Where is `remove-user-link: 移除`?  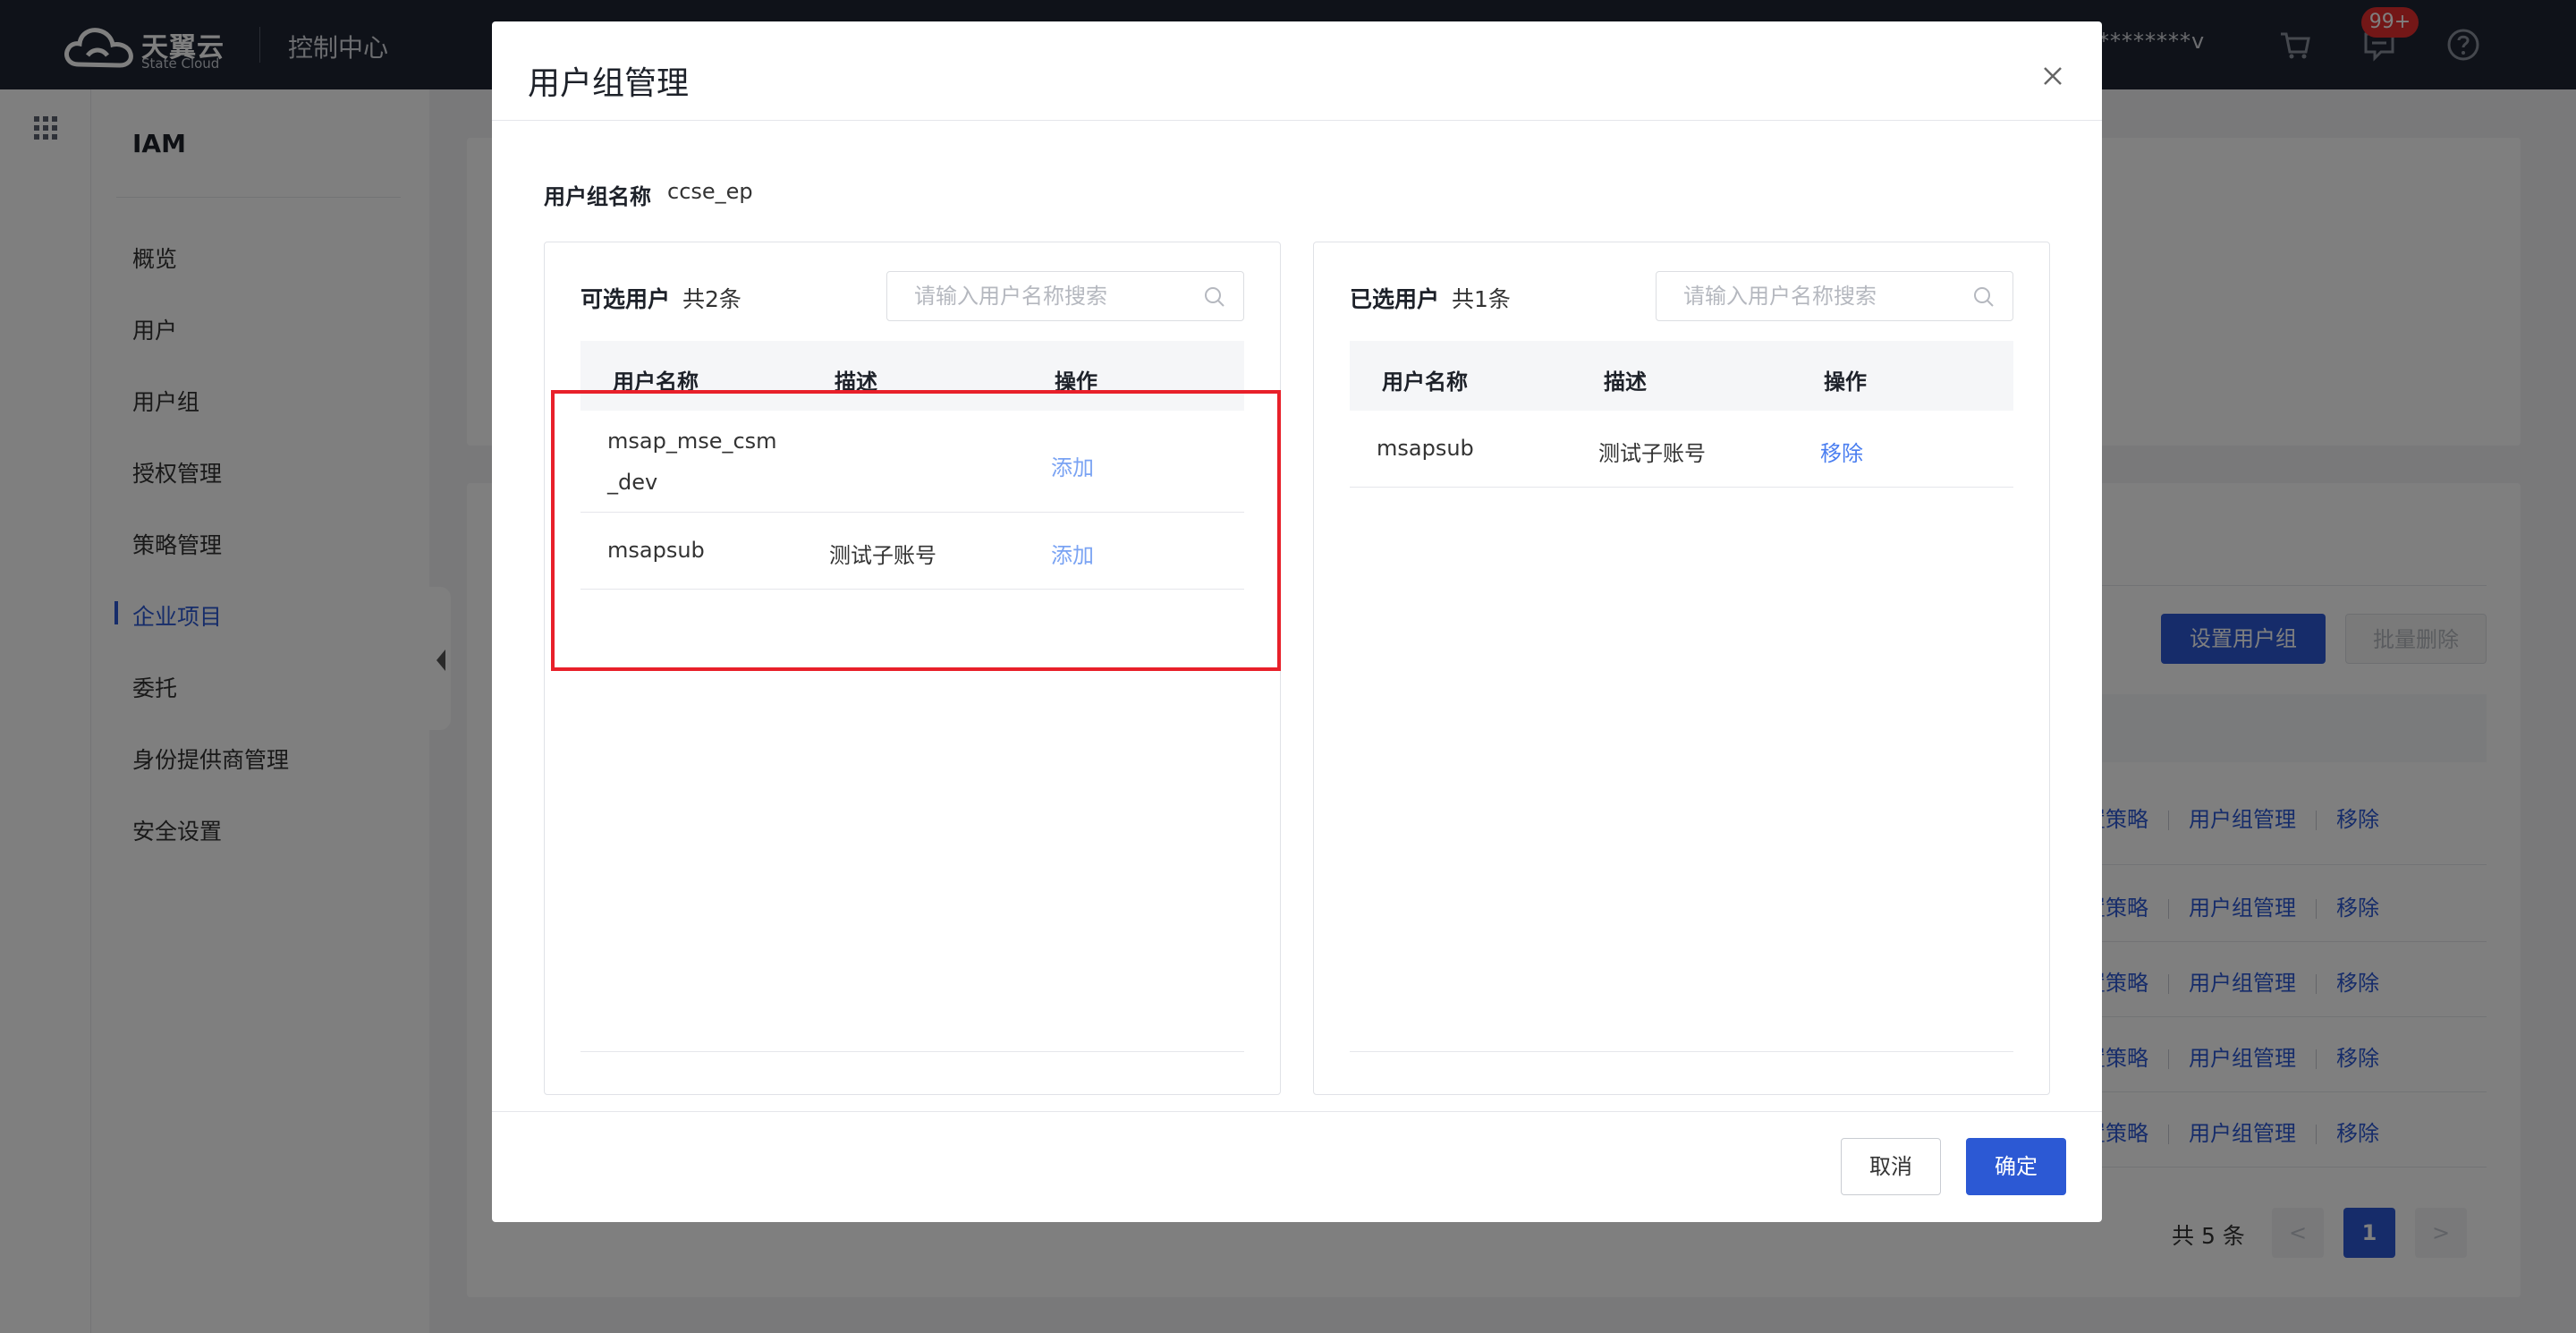 remove-user-link: 移除 is located at coordinates (1841, 451).